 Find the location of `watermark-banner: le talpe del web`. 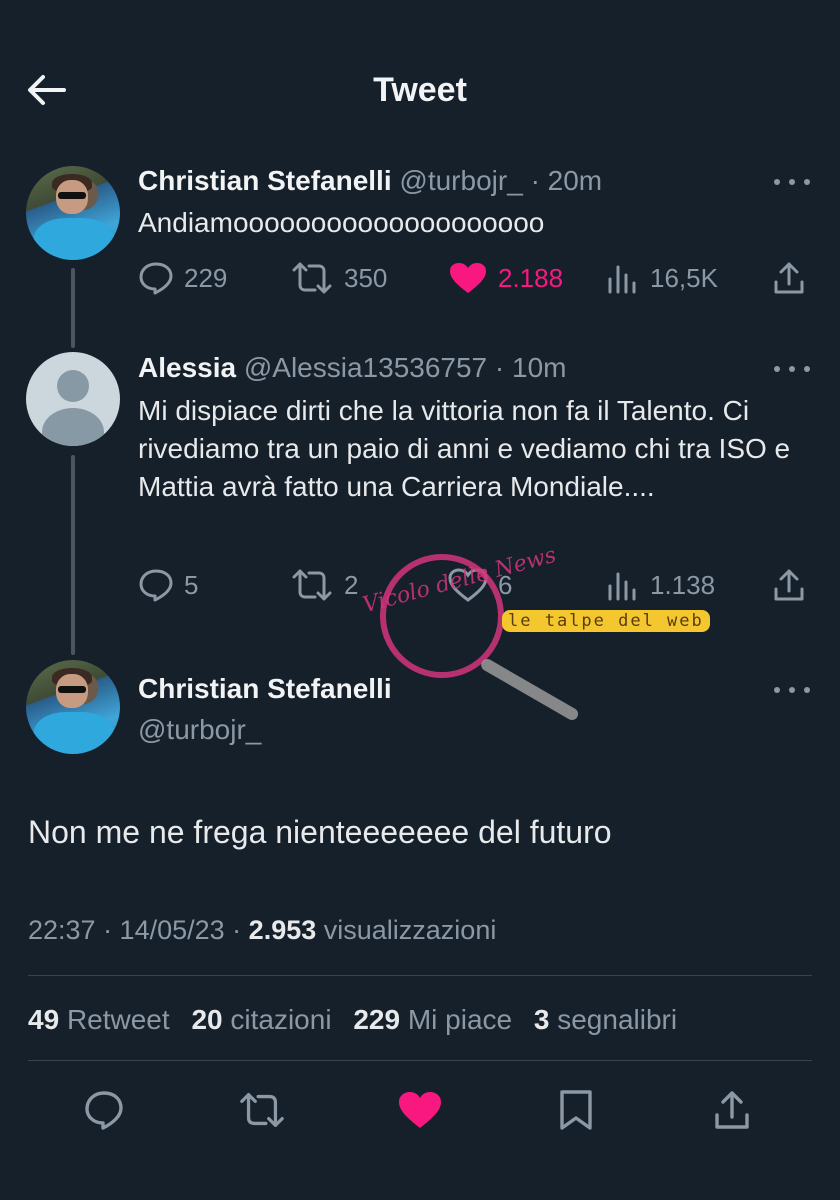

watermark-banner: le talpe del web is located at coordinates (606, 621).